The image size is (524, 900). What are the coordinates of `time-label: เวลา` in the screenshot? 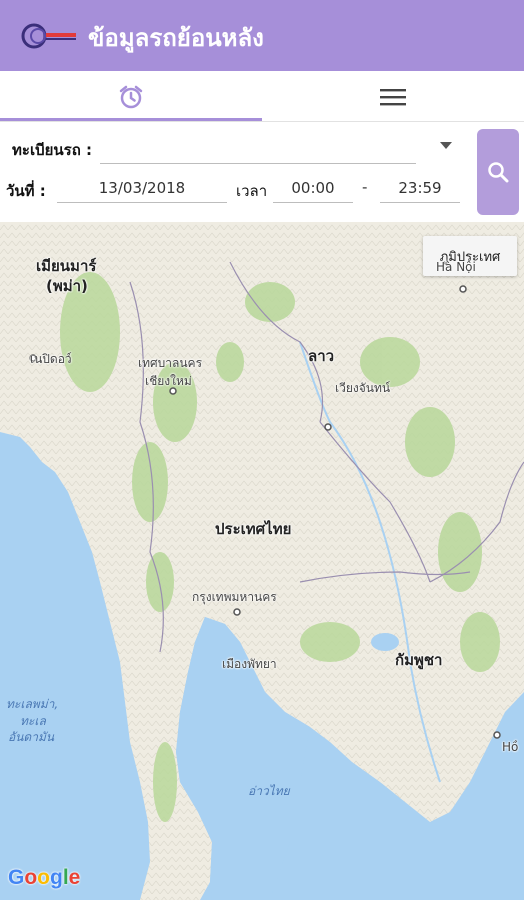 It's located at (252, 191).